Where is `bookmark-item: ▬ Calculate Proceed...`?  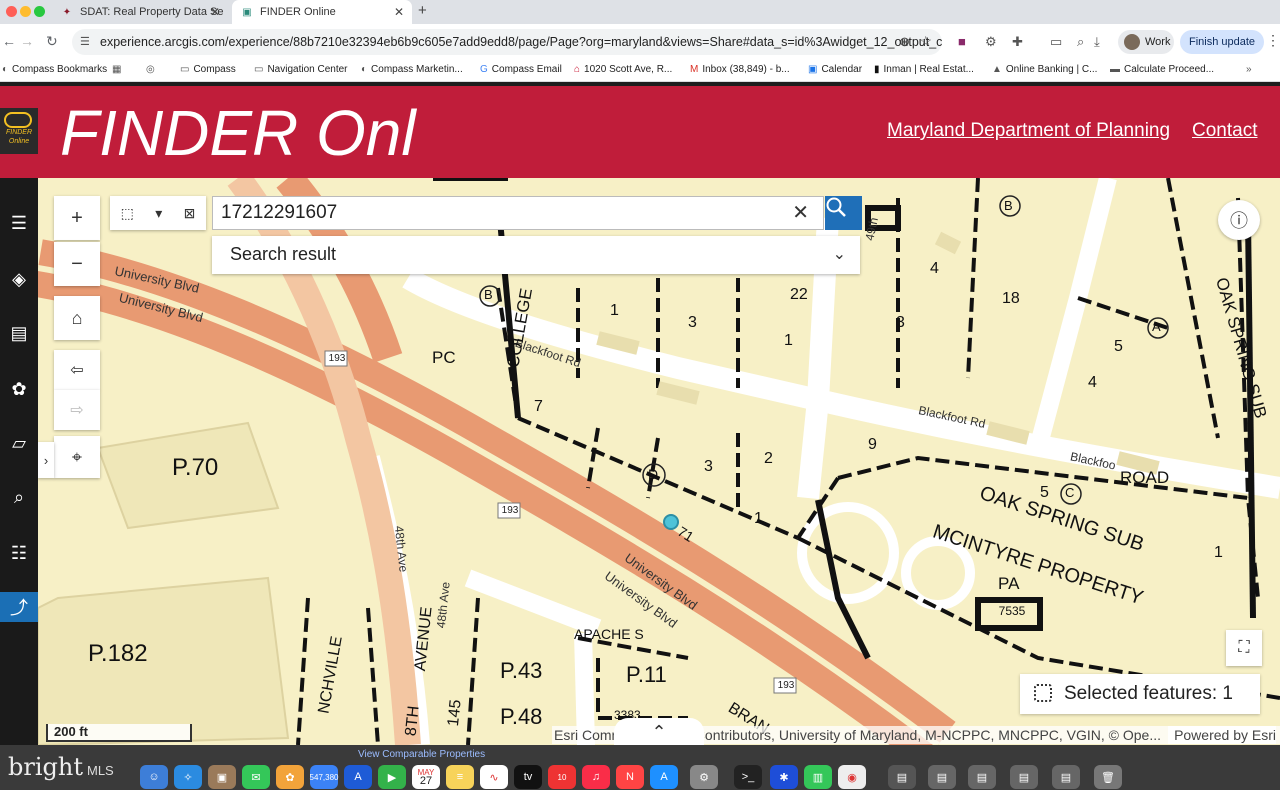 bookmark-item: ▬ Calculate Proceed... is located at coordinates (1162, 69).